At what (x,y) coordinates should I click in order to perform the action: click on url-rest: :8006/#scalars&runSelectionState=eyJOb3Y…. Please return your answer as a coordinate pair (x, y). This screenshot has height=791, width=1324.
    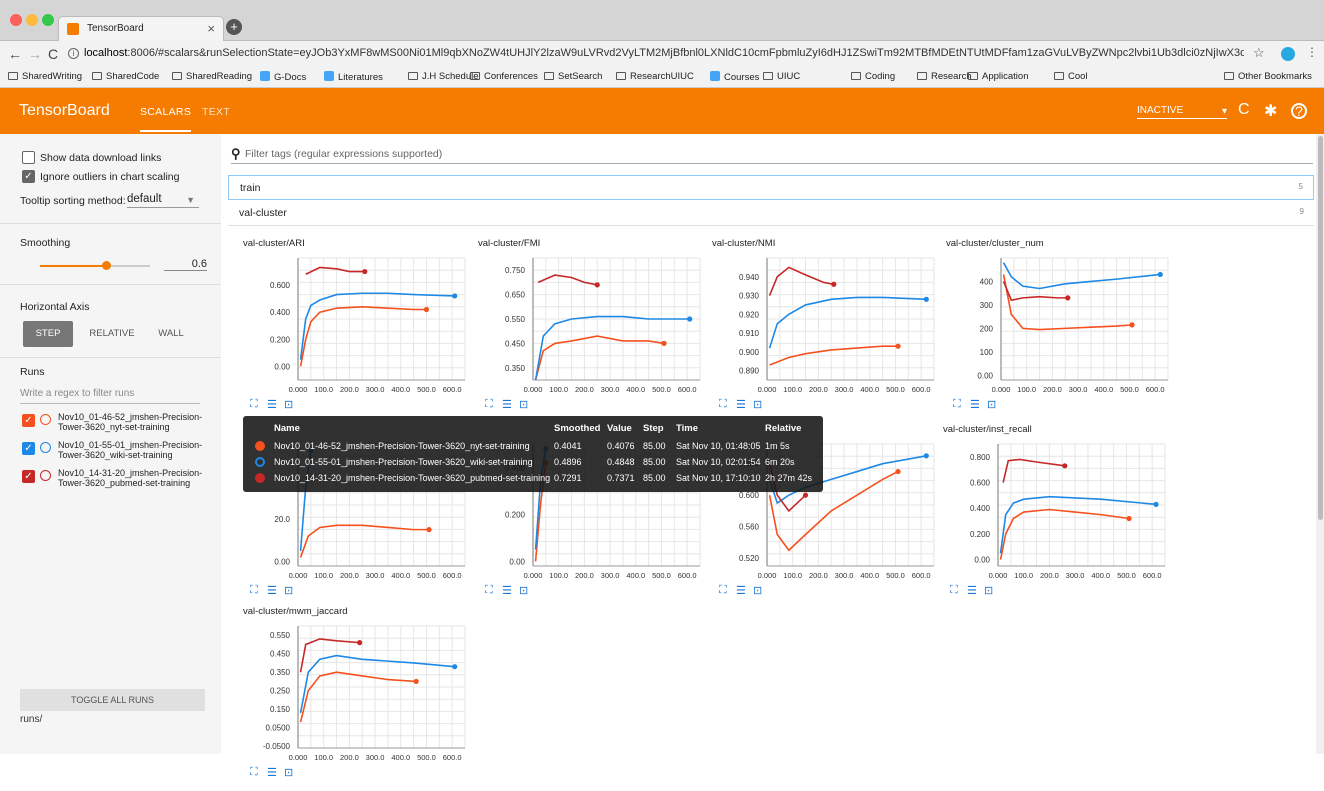
    Looking at the image, I should click on (685, 53).